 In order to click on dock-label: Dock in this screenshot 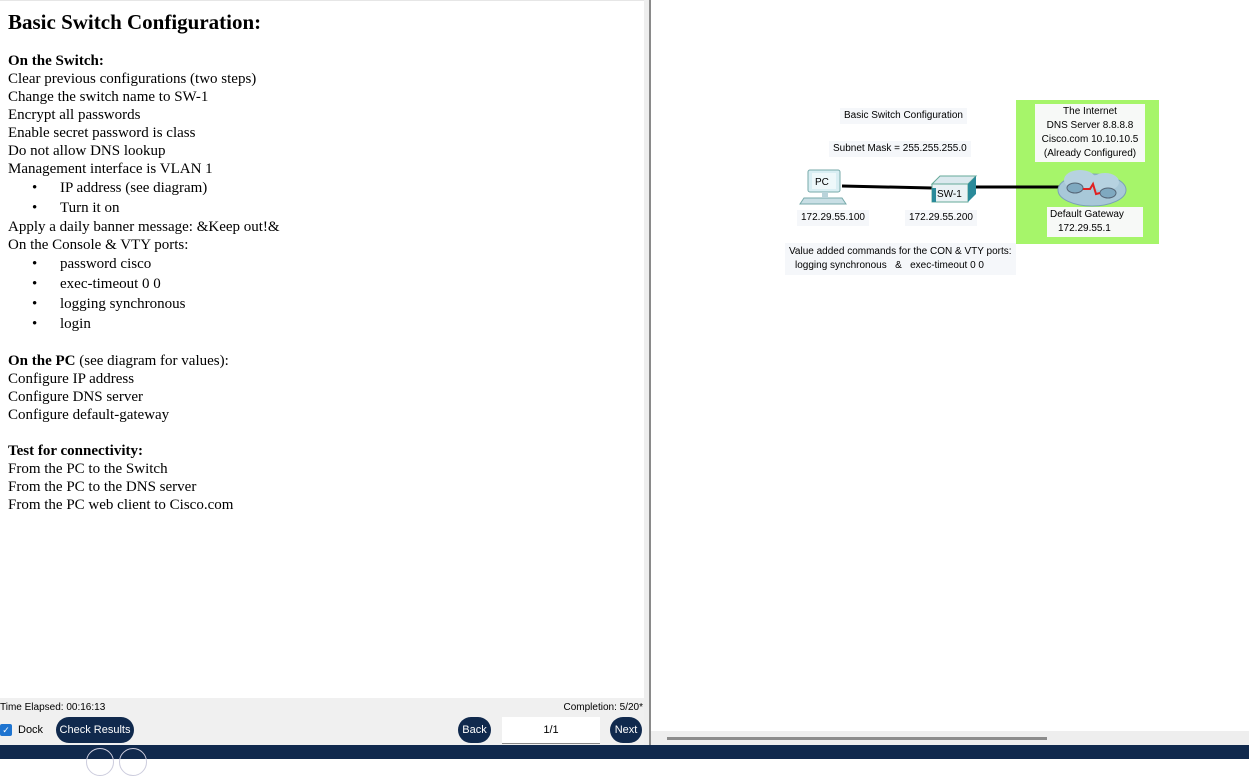, I will do `click(31, 730)`.